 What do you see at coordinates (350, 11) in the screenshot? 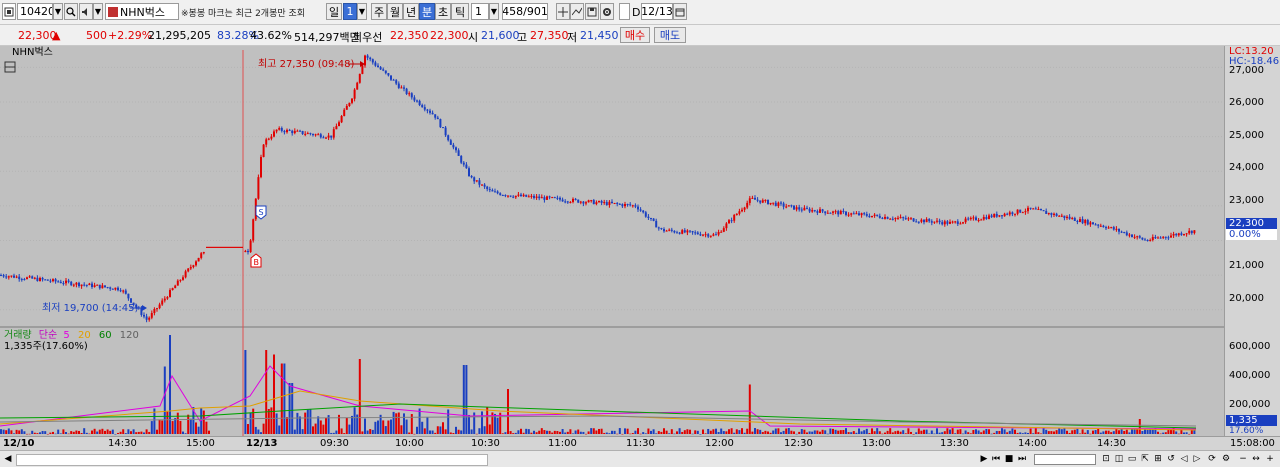
I see `period-day-count: 1` at bounding box center [350, 11].